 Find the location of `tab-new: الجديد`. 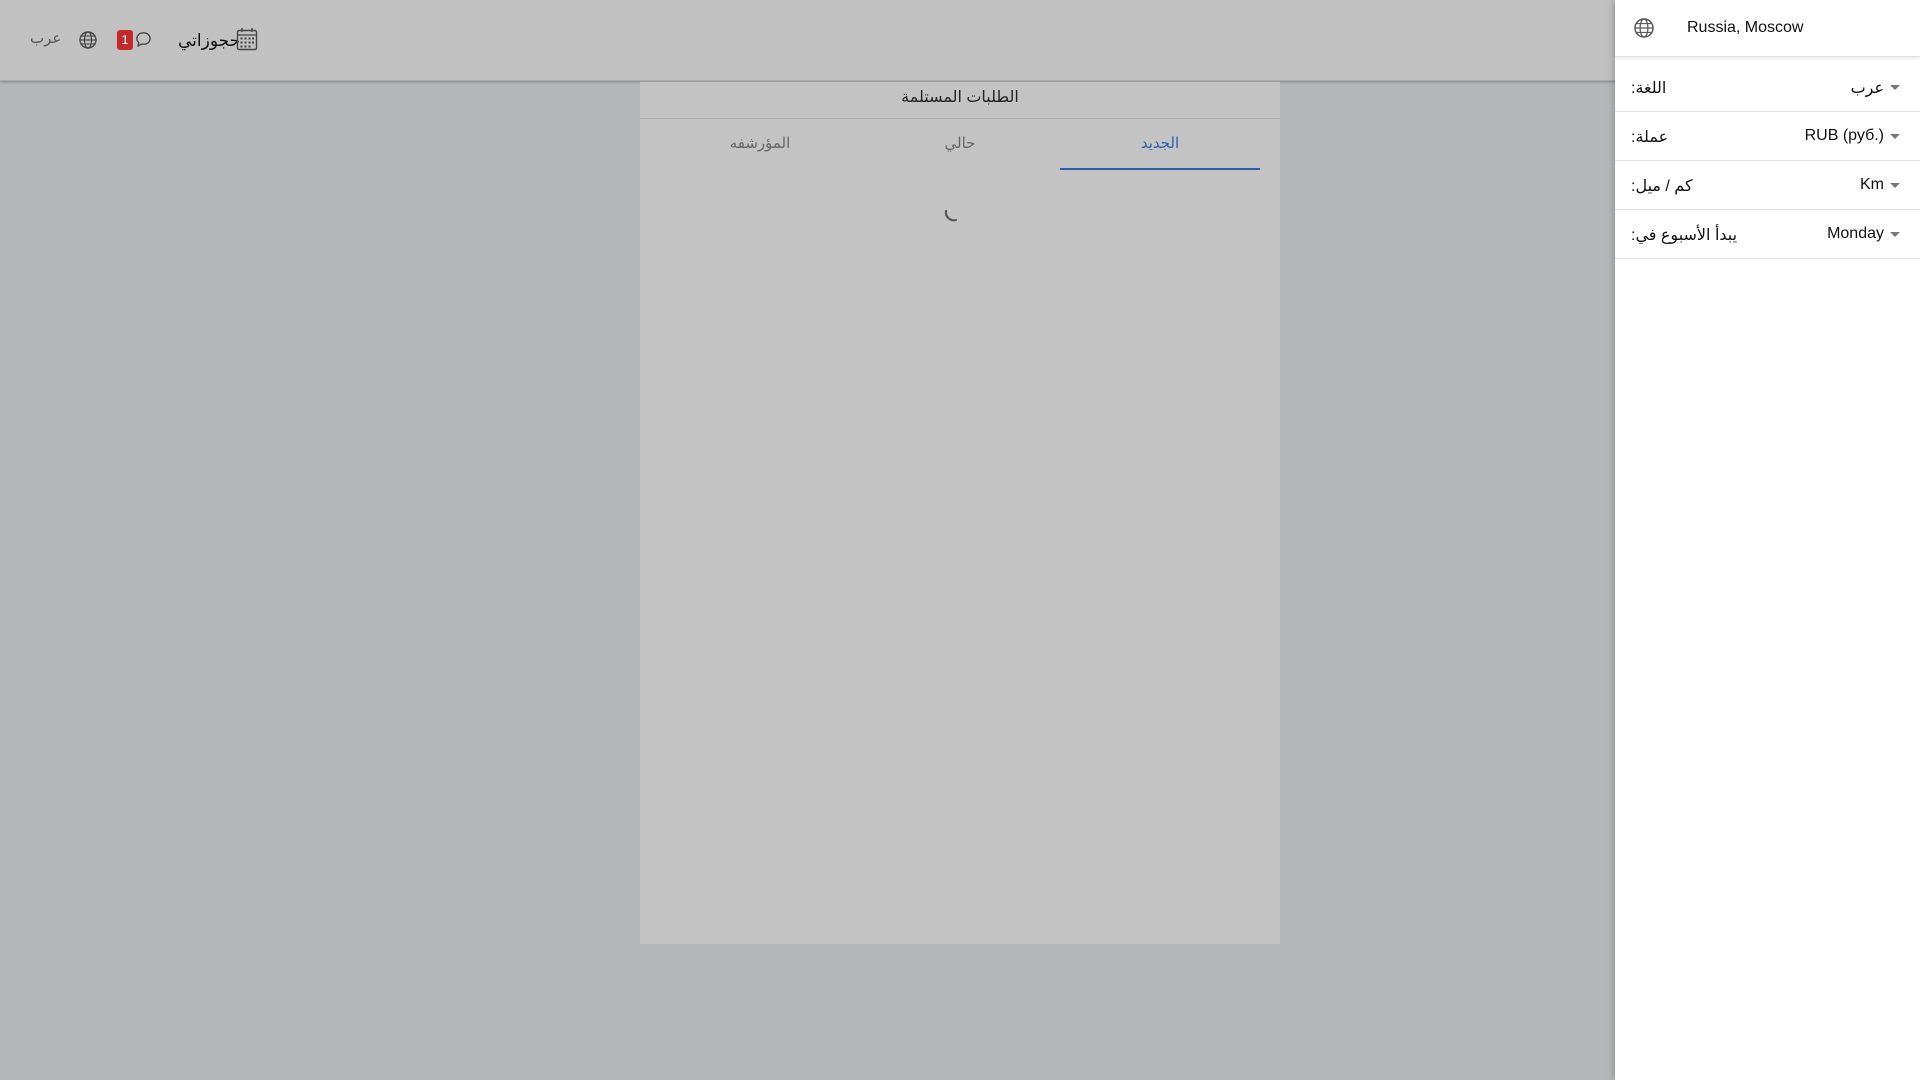

tab-new: الجديد is located at coordinates (1160, 145).